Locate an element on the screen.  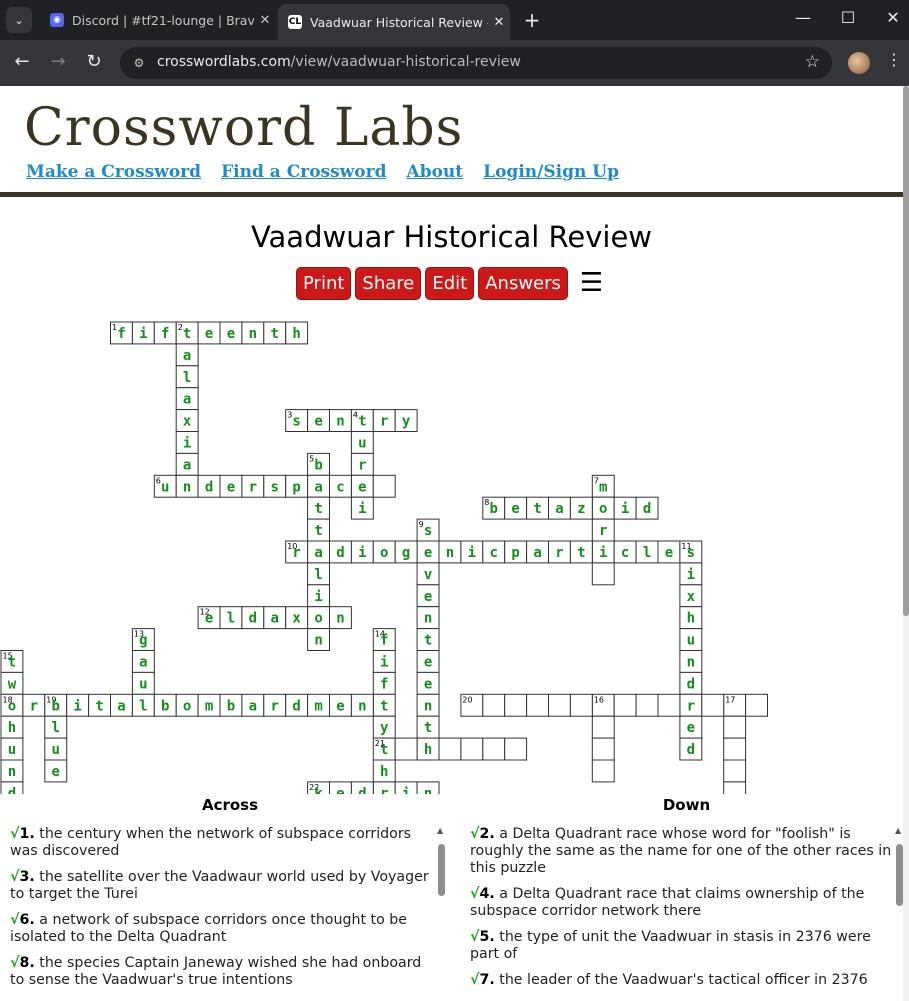
grid-cell: w is located at coordinates (12, 683).